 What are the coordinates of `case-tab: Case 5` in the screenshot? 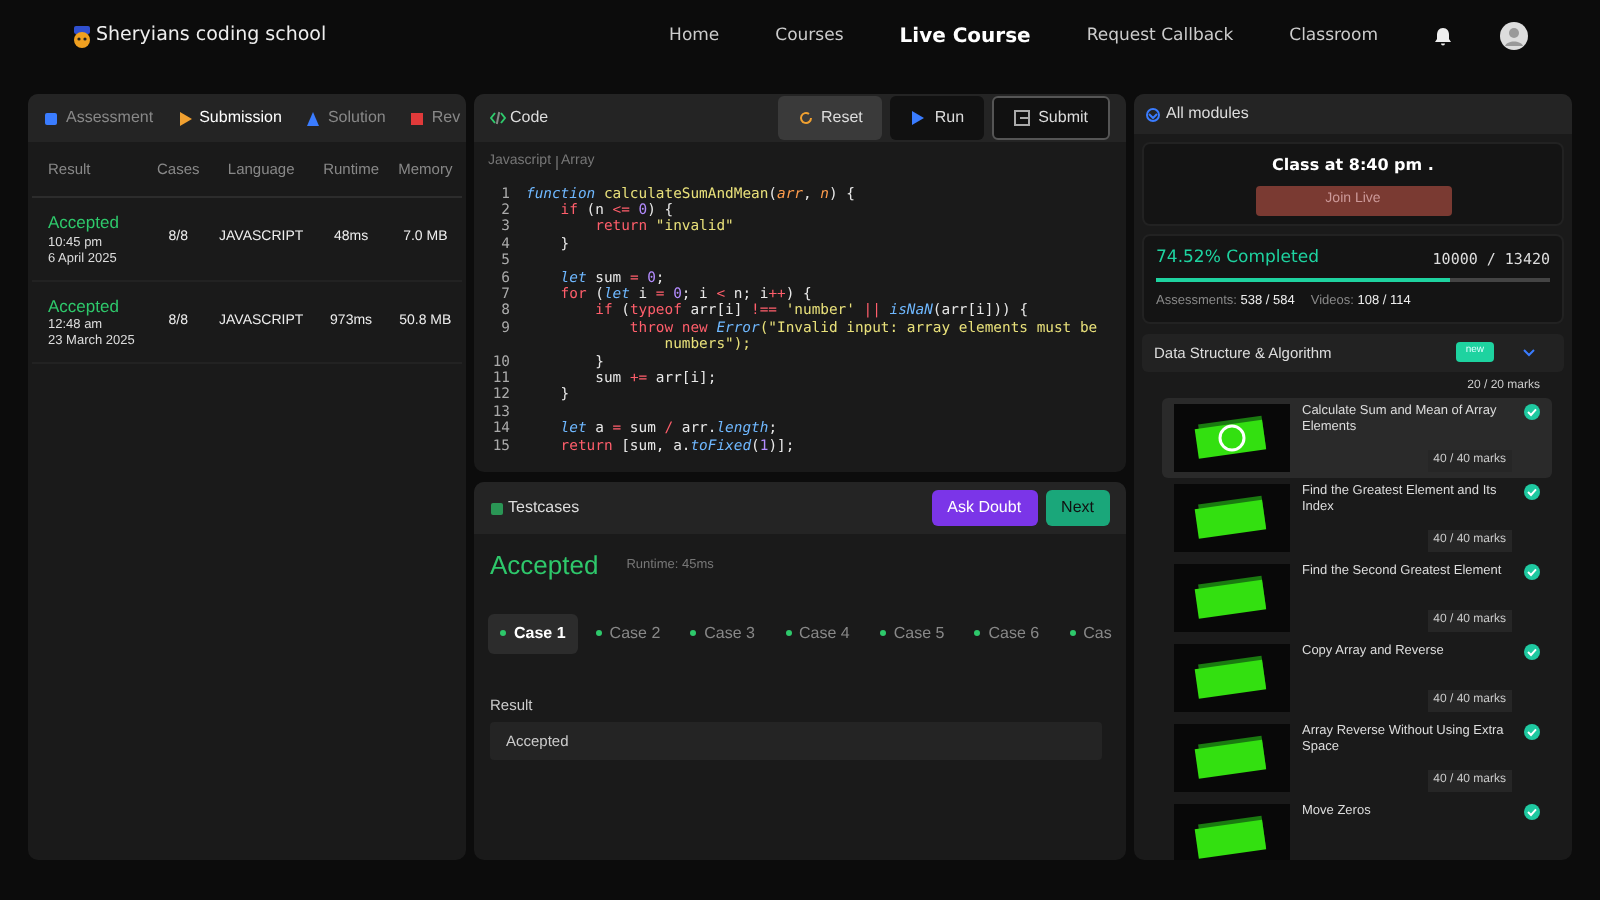 It's located at (912, 633).